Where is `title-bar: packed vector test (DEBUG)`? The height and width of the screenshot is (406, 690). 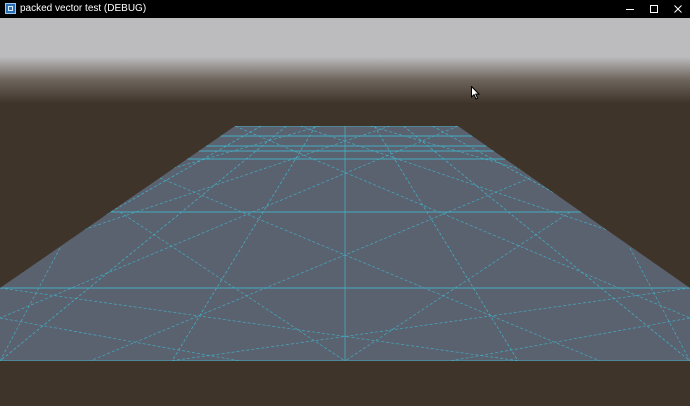
title-bar: packed vector test (DEBUG) is located at coordinates (345, 9).